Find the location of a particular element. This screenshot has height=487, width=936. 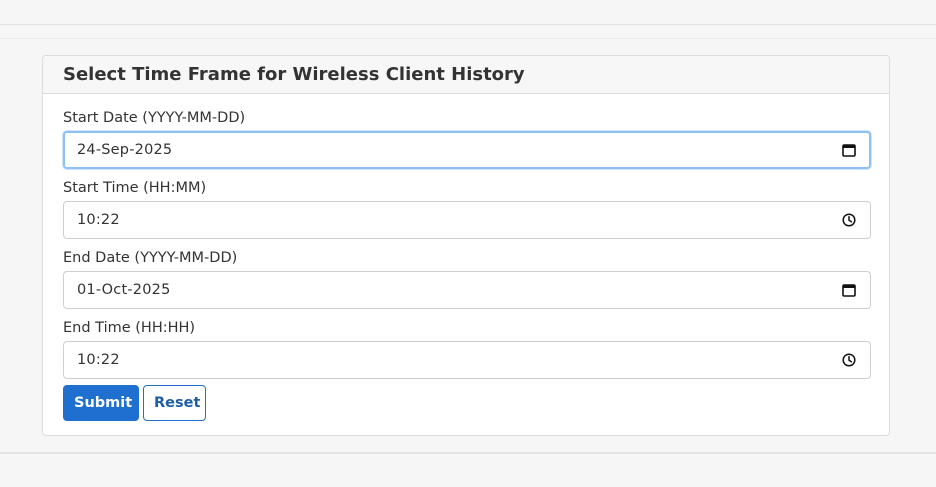

end-time-input: 10:22 is located at coordinates (467, 360).